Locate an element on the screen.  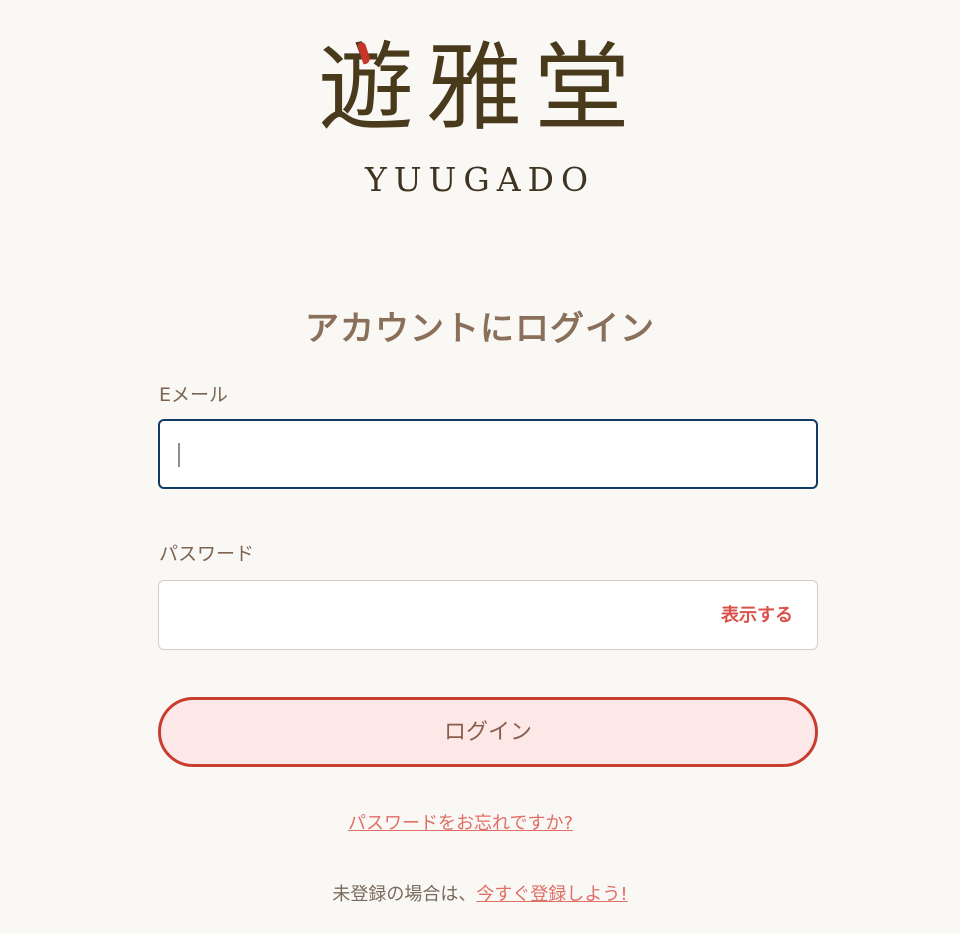
email-field is located at coordinates (488, 454).